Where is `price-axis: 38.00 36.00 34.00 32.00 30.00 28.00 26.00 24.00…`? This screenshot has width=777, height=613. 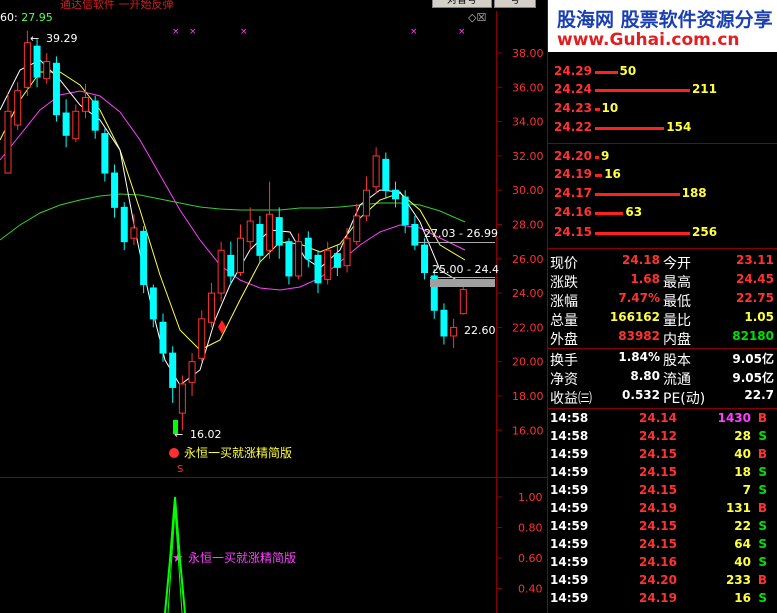
price-axis: 38.00 36.00 34.00 32.00 30.00 28.00 26.00 24.00… is located at coordinates (520, 242).